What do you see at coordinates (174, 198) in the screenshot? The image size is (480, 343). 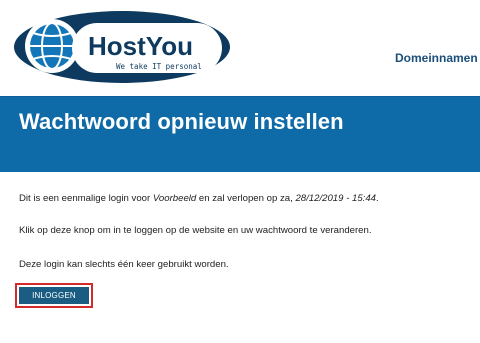 I see `site-name: Voorbeeld` at bounding box center [174, 198].